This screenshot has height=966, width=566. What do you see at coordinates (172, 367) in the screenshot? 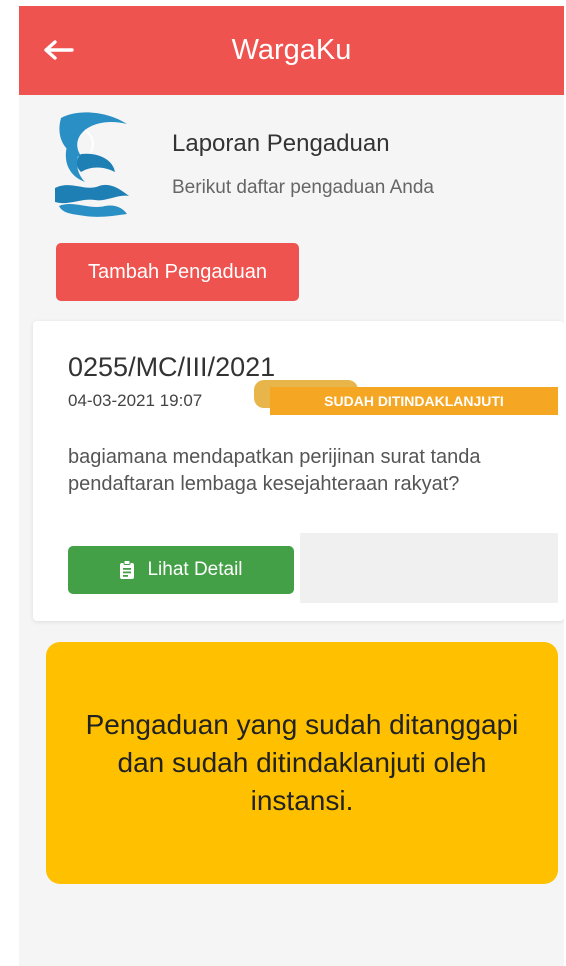
I see `report-id: 0255/MC/III/2021` at bounding box center [172, 367].